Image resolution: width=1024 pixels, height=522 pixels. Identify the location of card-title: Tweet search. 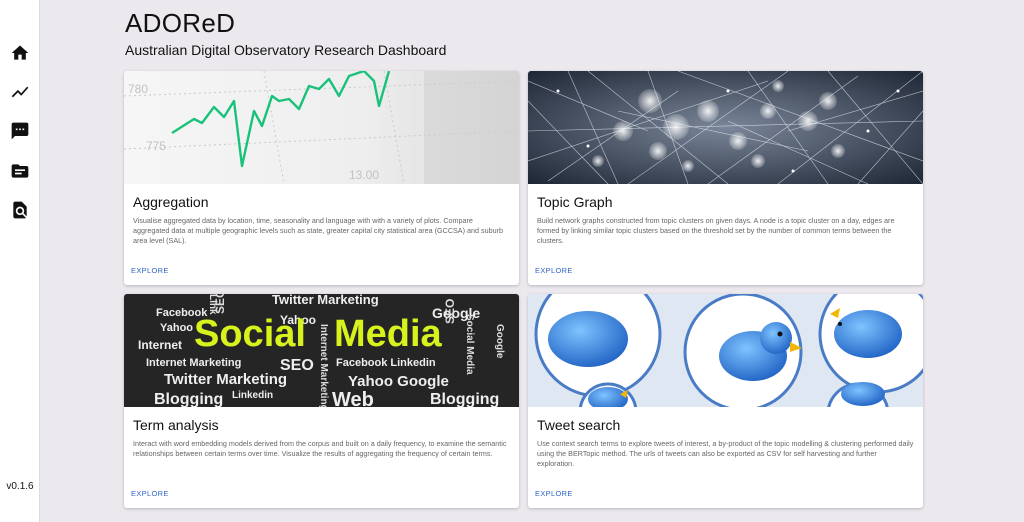
(579, 425).